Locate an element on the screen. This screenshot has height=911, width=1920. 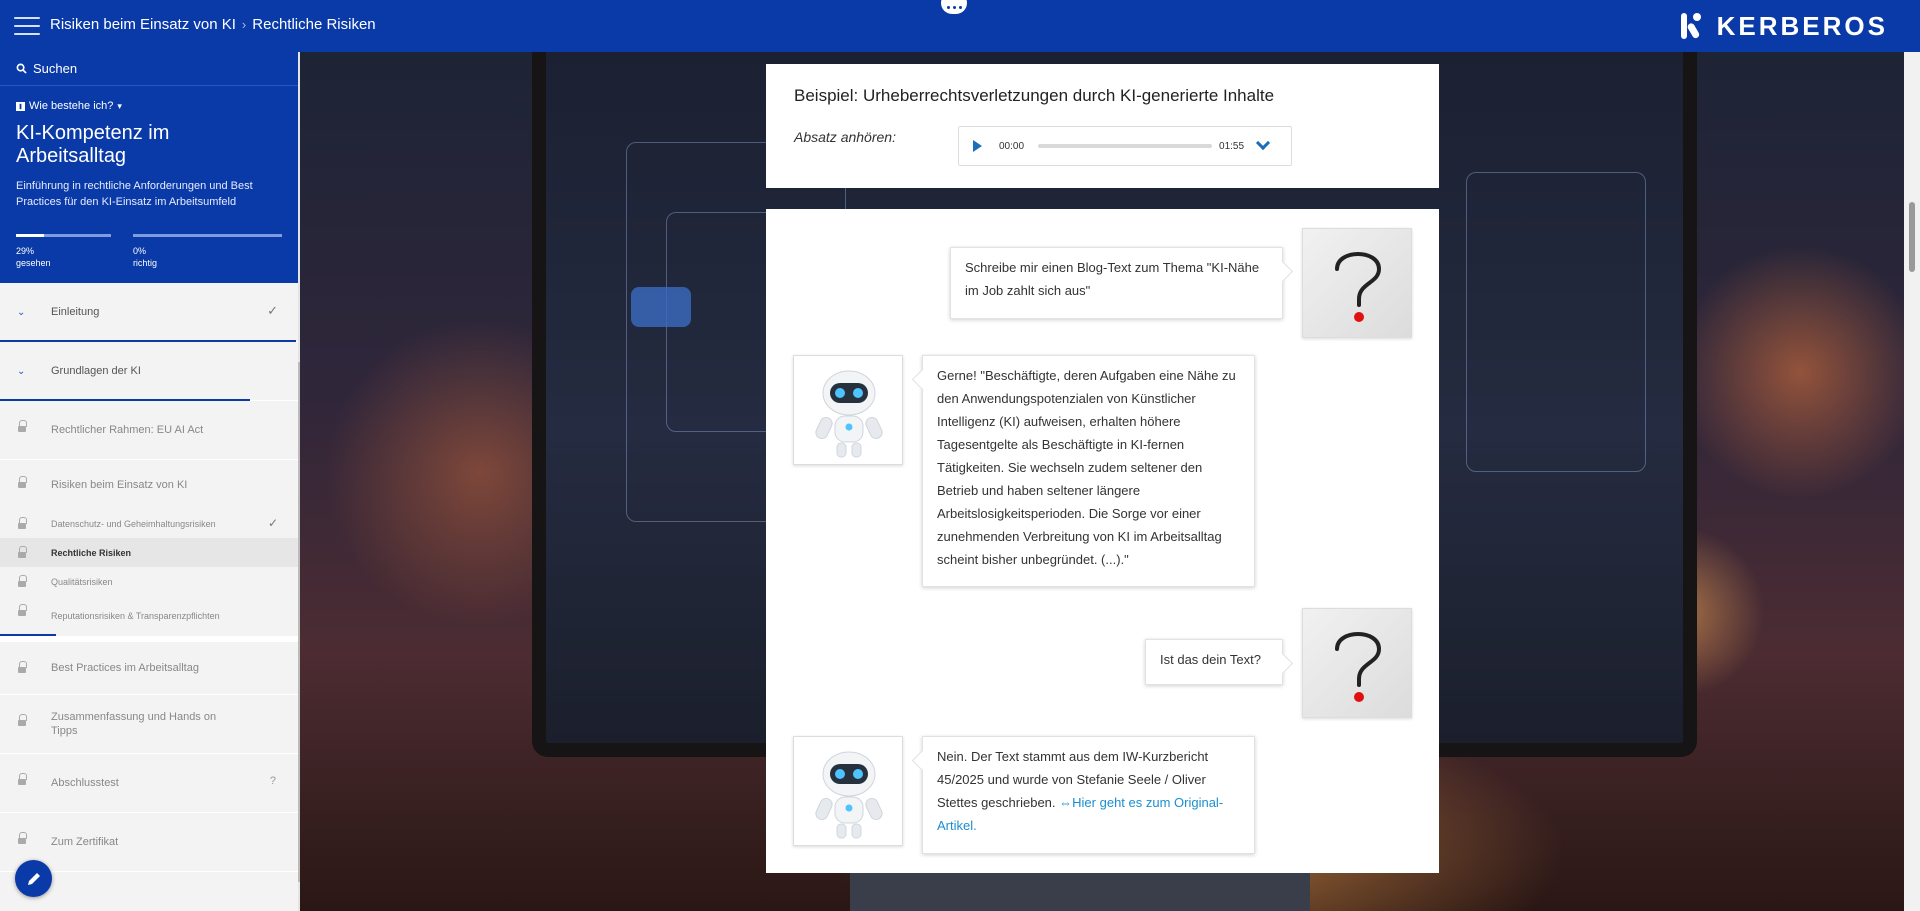
chevron-down-icon is located at coordinates (1263, 143).